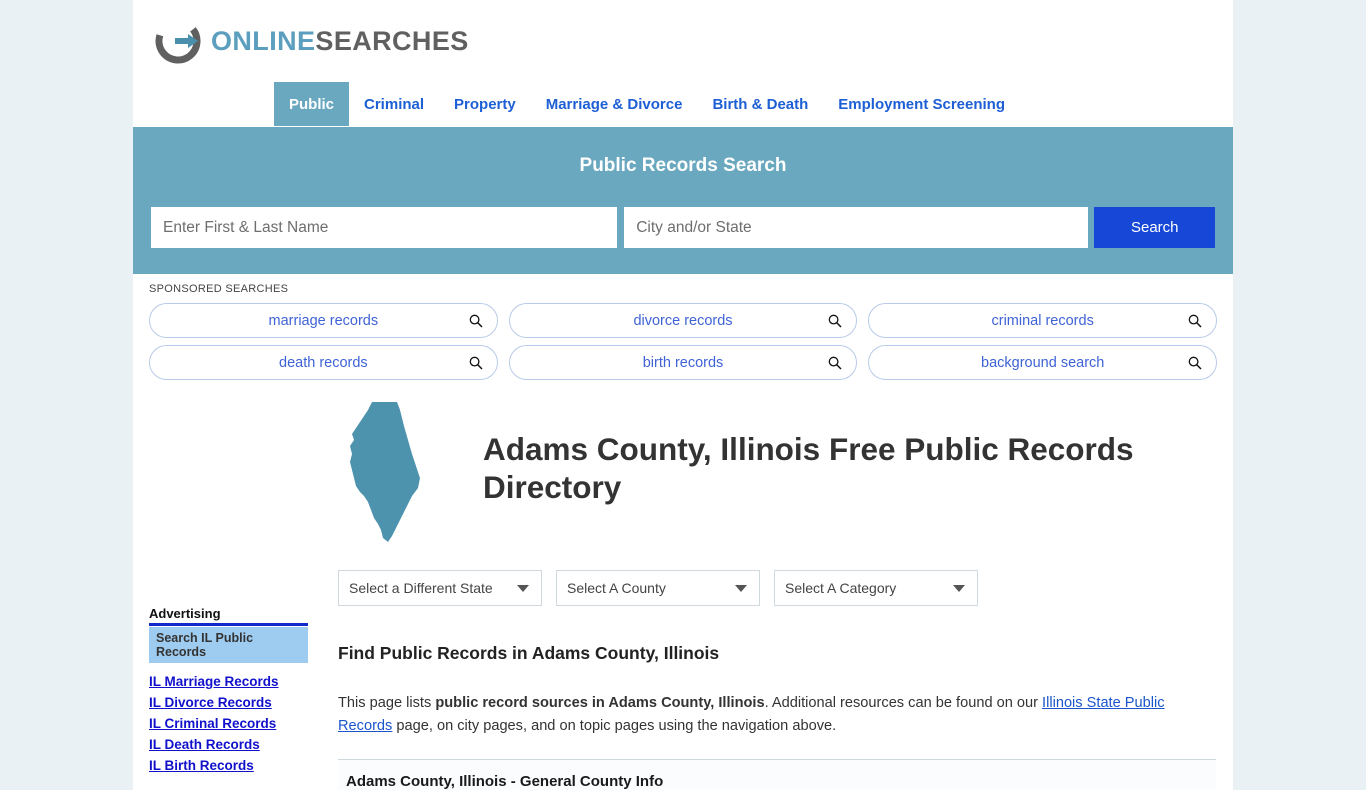 This screenshot has height=790, width=1366. I want to click on site-header: ONLINESEARCHES, so click(683, 41).